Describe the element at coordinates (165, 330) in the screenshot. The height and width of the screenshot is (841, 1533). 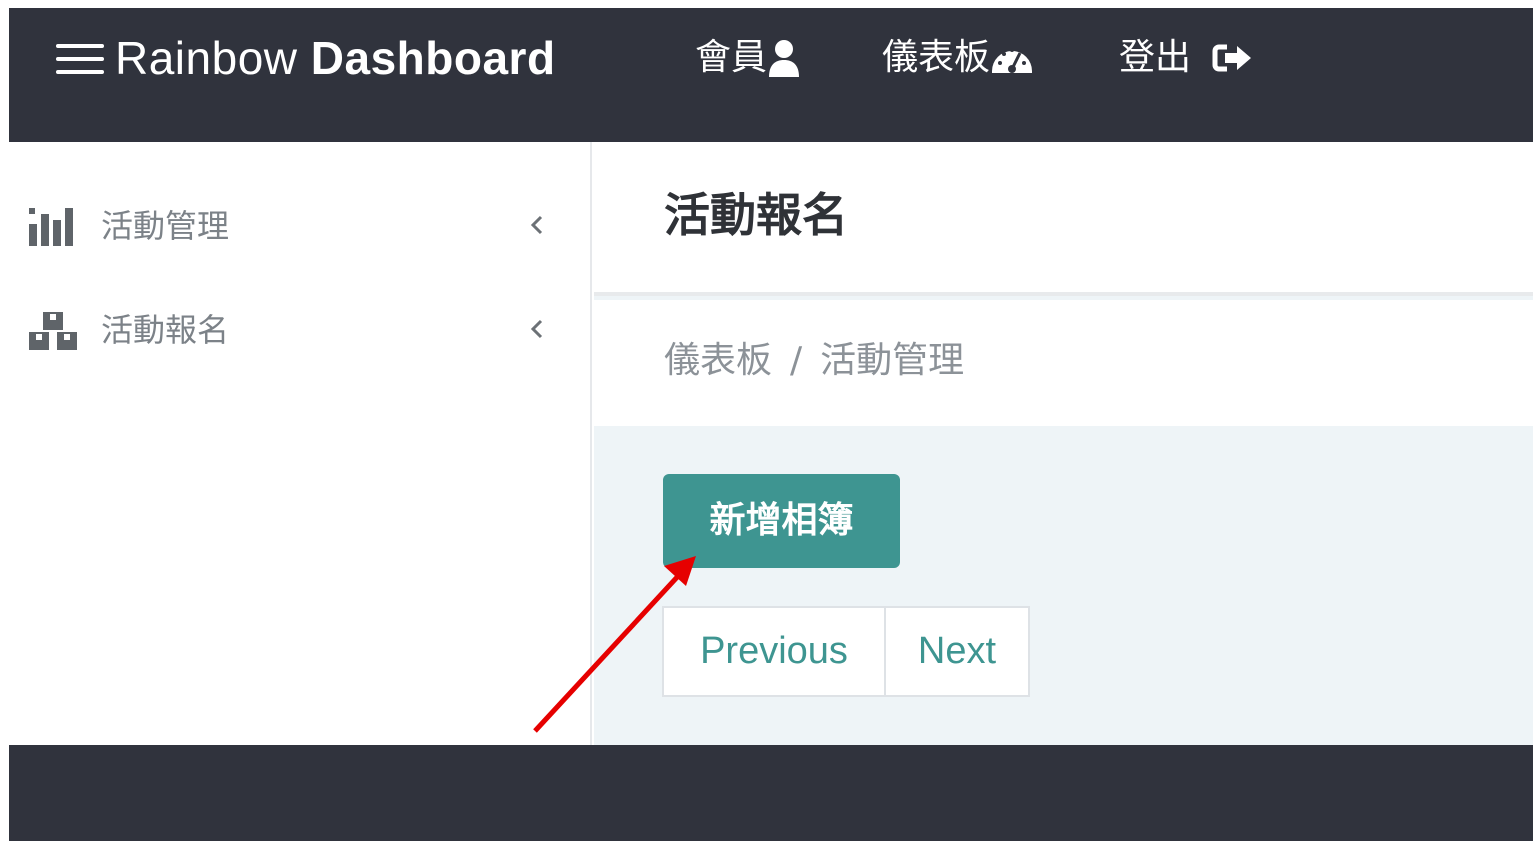
I see `sidebar-item-label: 活動報名` at that location.